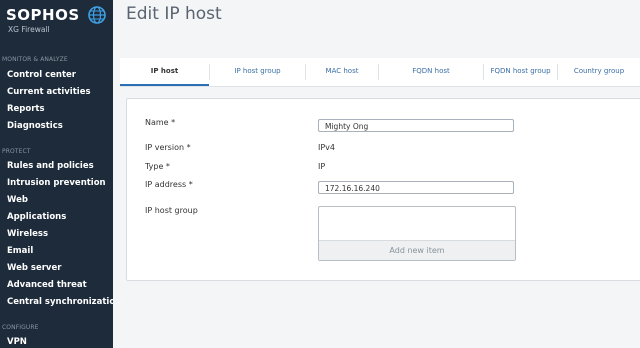  I want to click on tab-fqdn-host-group: FQDN host group, so click(520, 72).